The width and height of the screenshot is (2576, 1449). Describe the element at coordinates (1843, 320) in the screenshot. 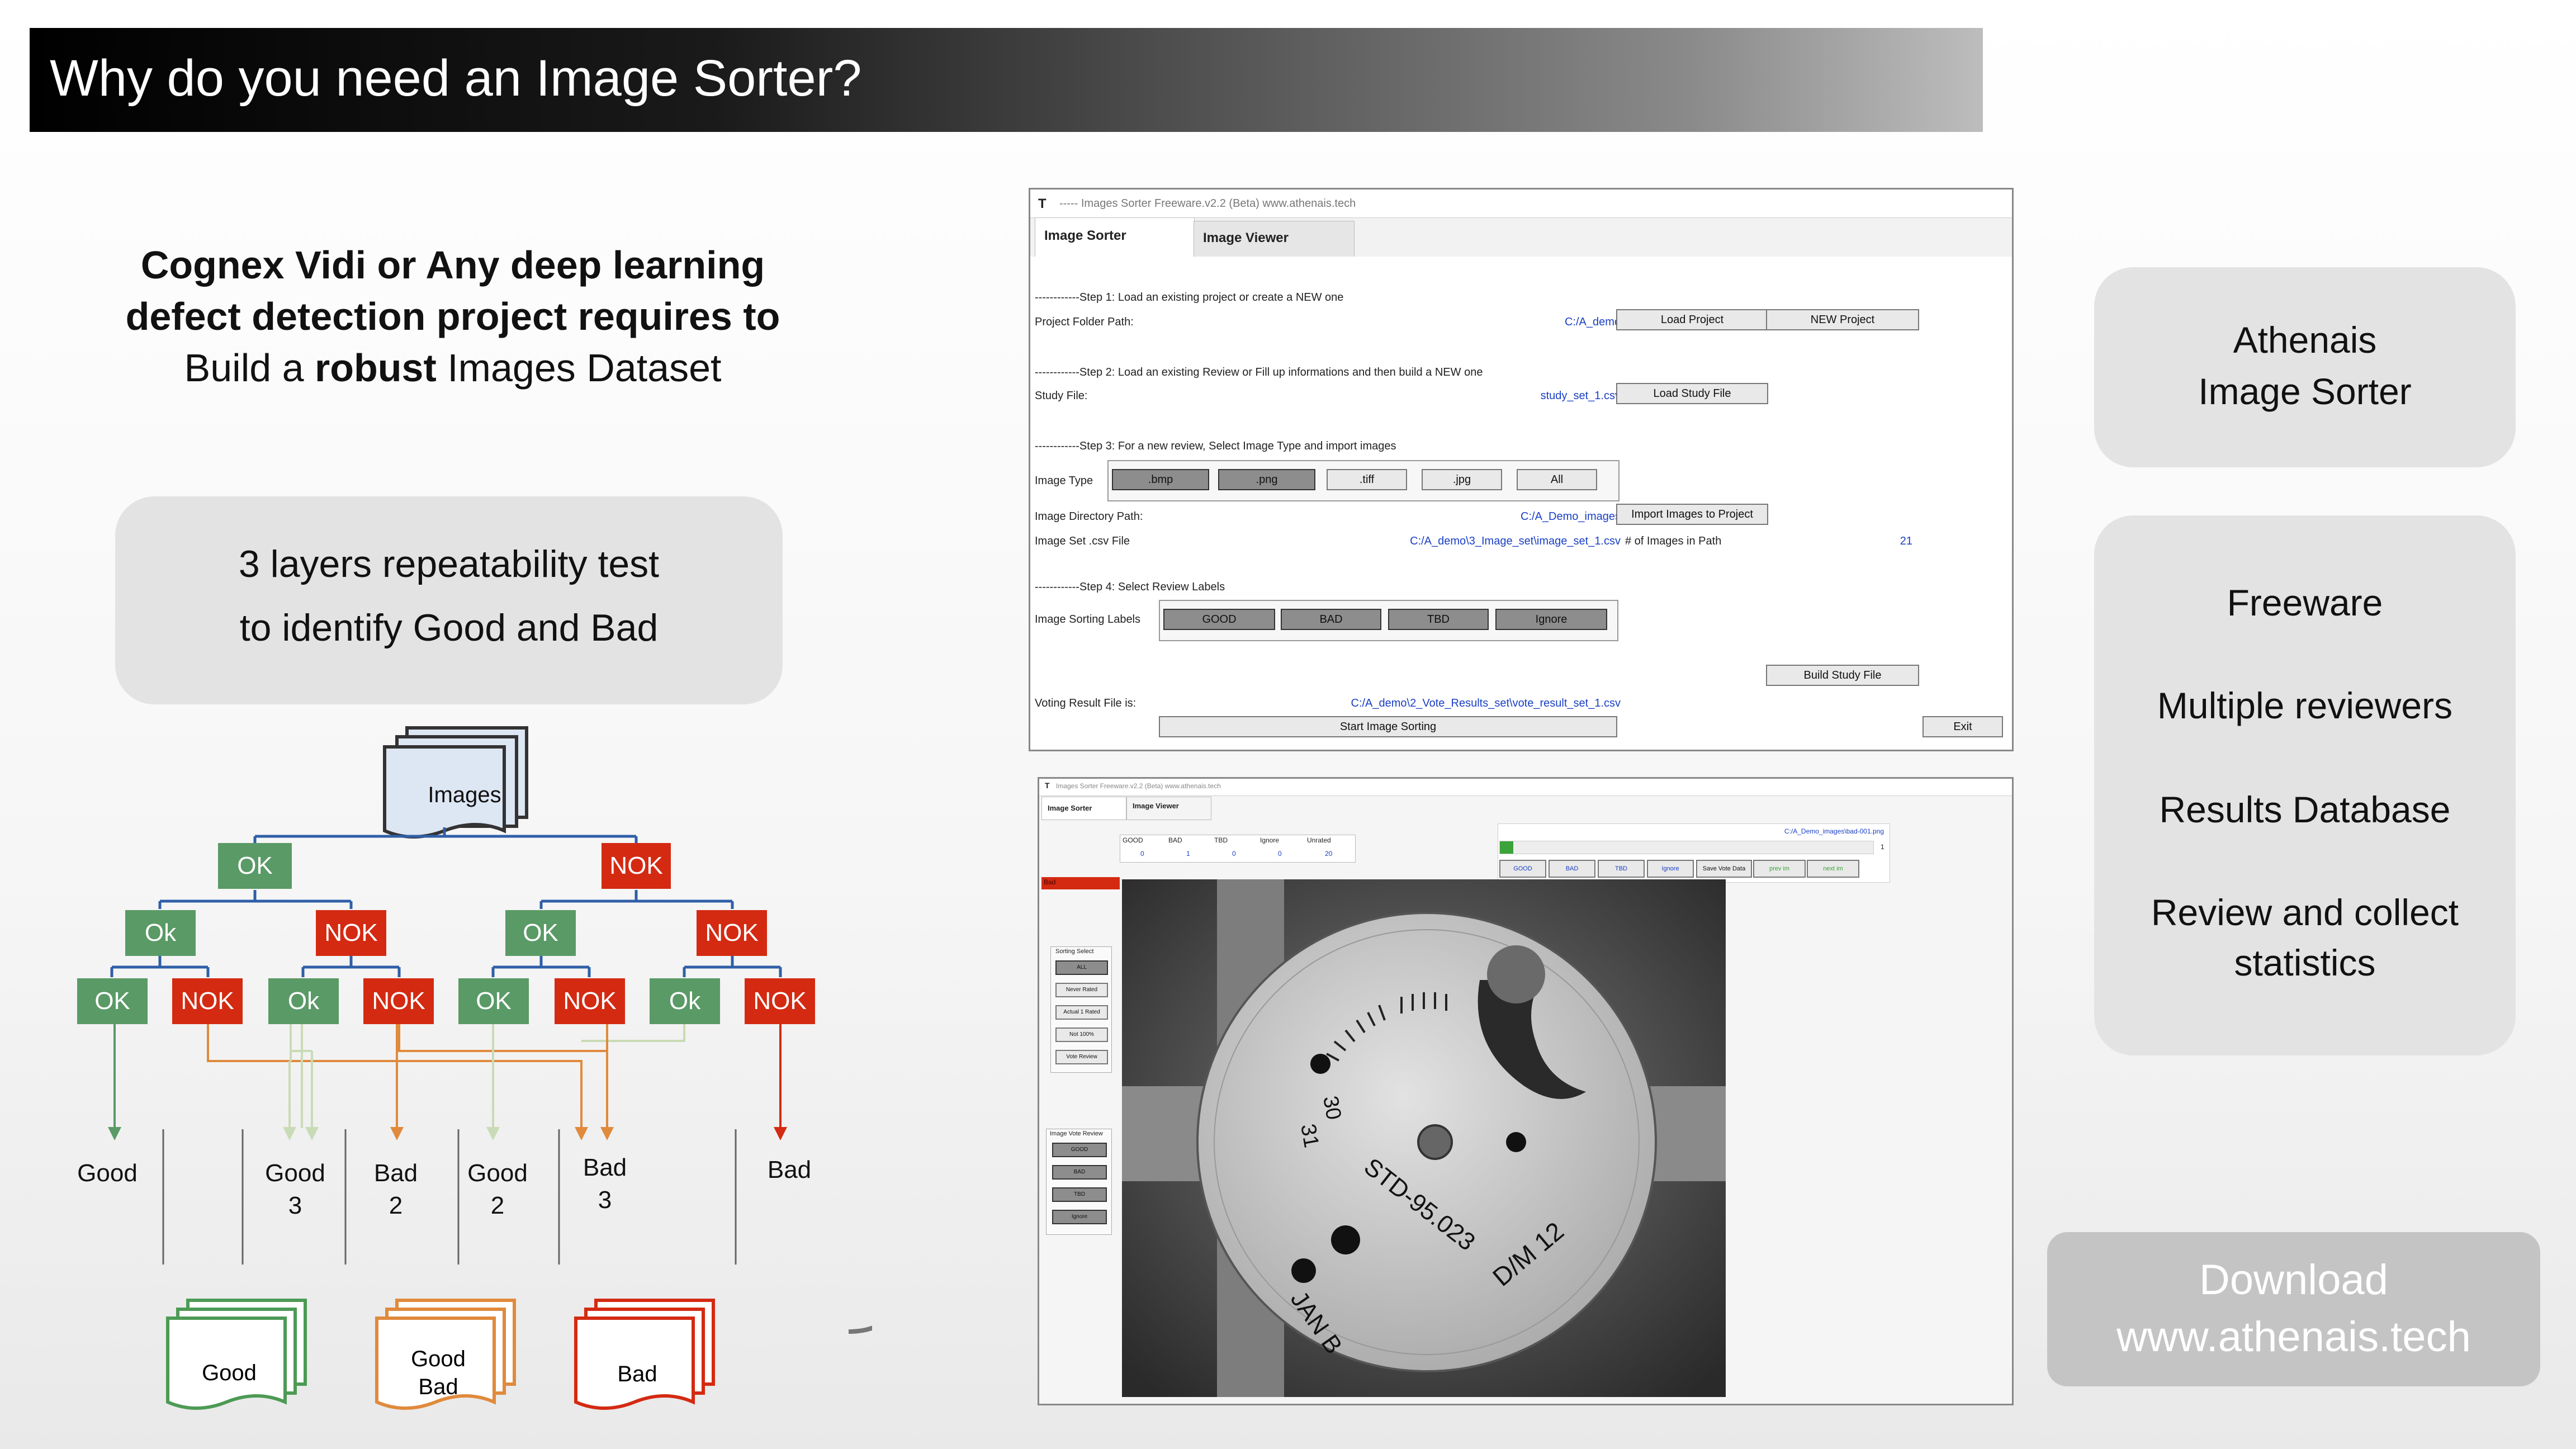

I see `new-project-button: NEW Project` at that location.